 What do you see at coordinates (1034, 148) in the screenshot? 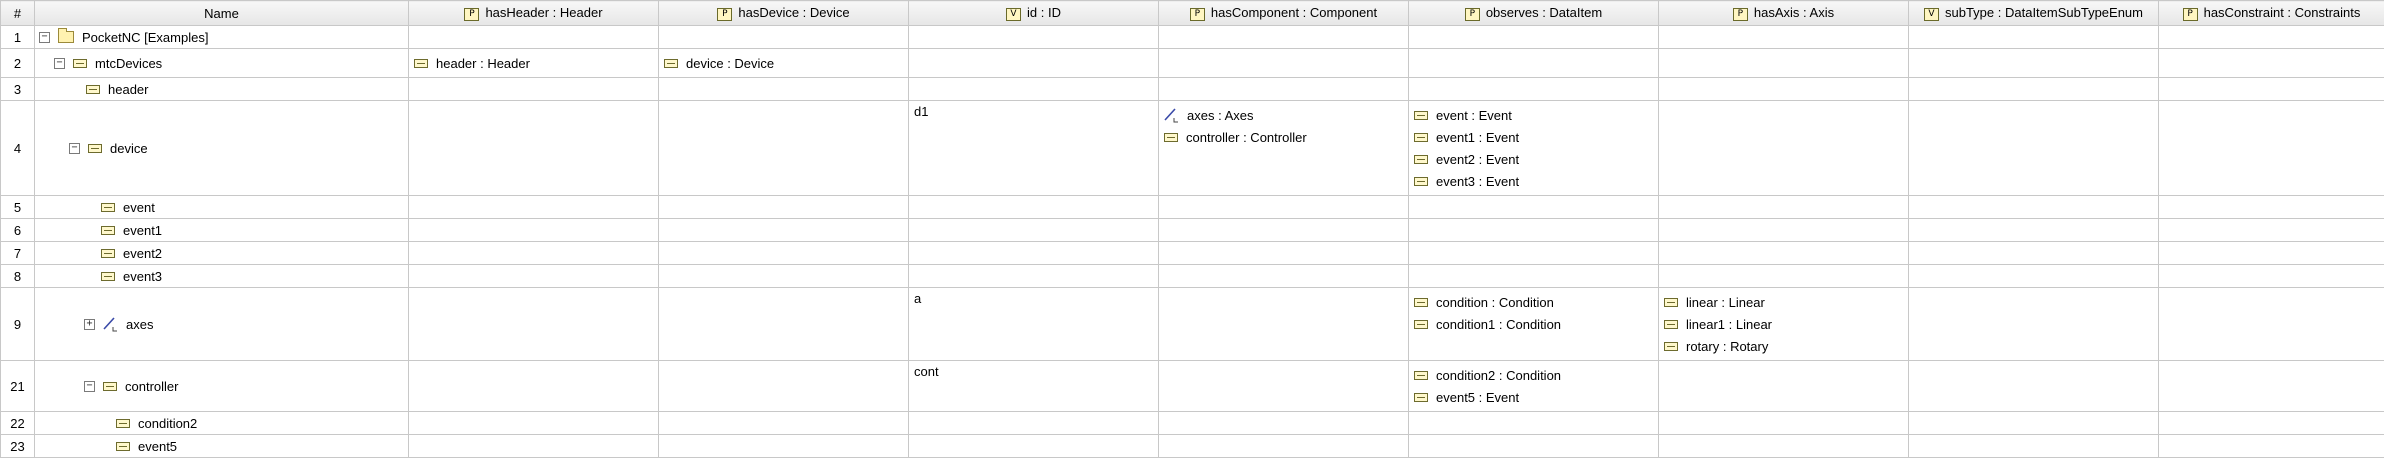
I see `cell-id: d1` at bounding box center [1034, 148].